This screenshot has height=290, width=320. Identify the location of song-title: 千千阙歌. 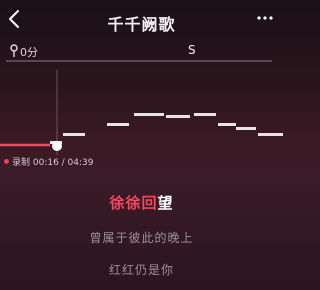
(141, 24).